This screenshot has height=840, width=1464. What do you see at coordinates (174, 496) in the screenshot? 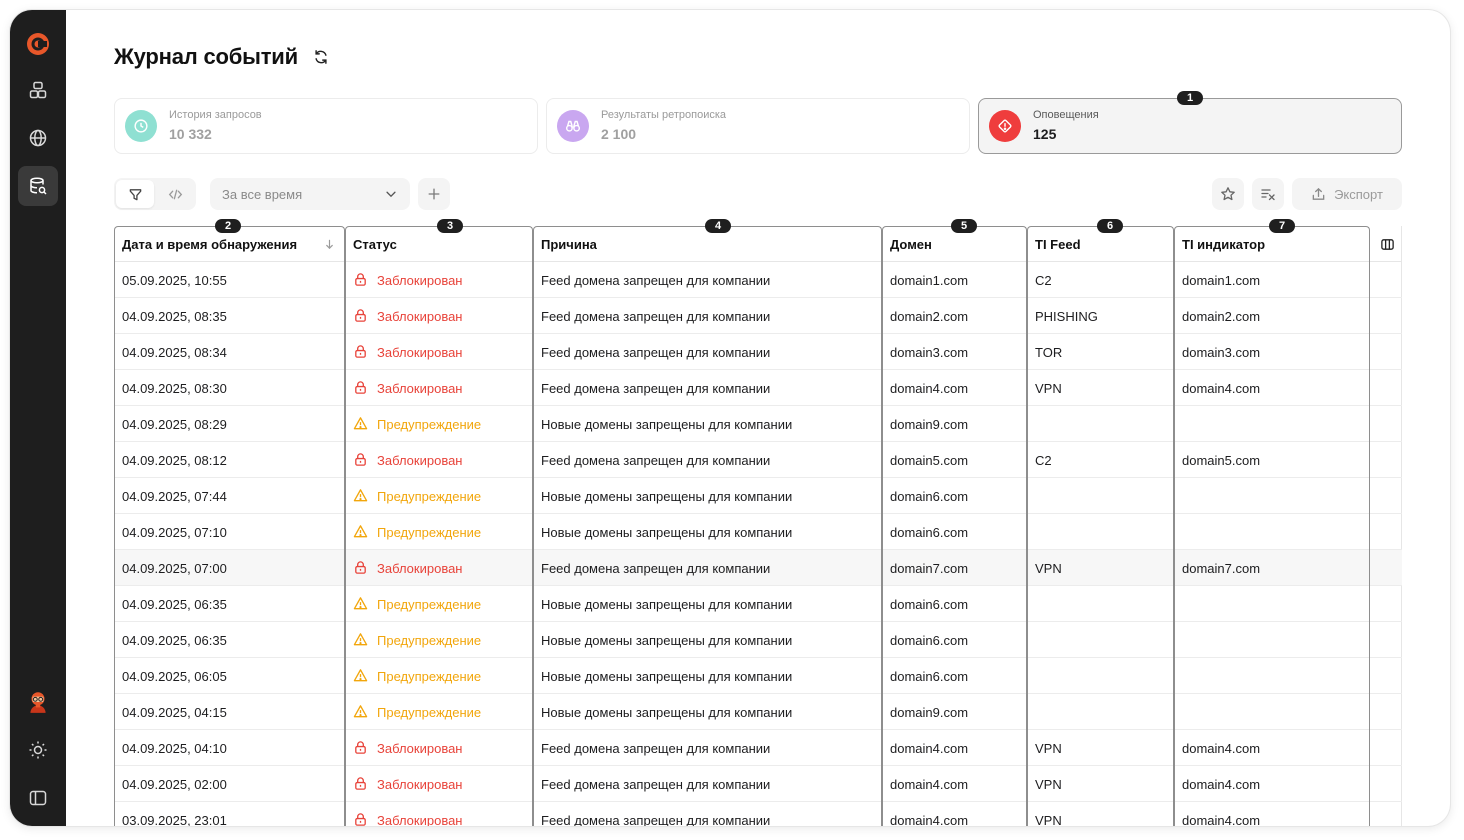
I see `cell-date: 04.09.2025, 07:44` at bounding box center [174, 496].